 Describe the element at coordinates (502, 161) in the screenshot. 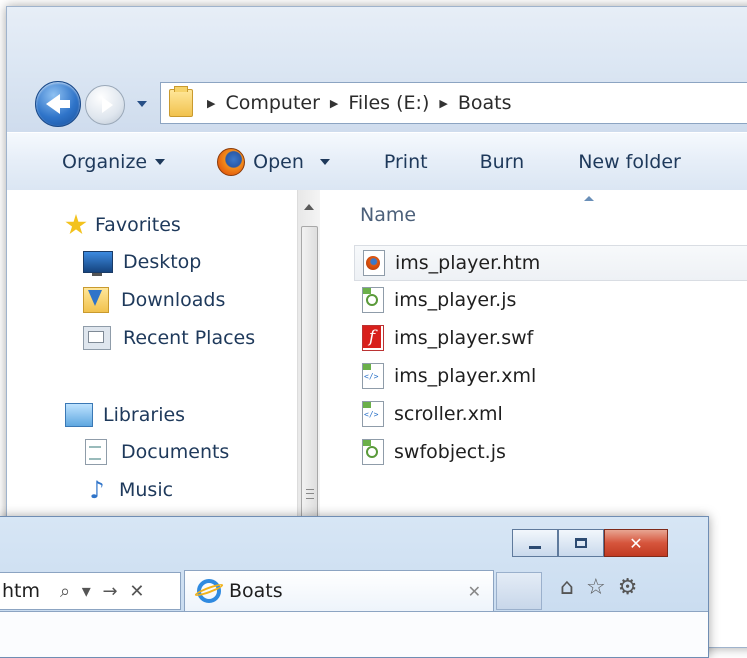

I see `burn-label: Burn` at that location.